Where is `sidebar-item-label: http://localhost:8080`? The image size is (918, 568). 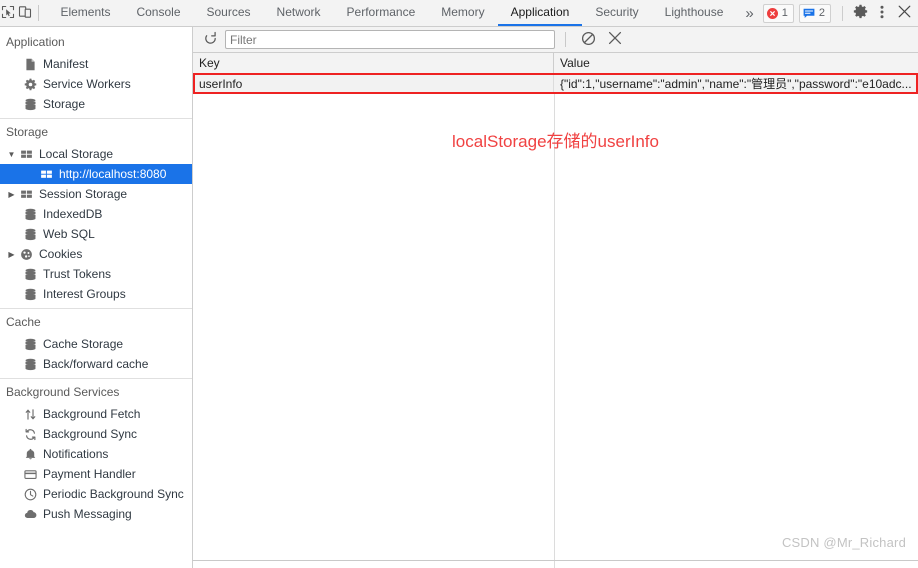
sidebar-item-label: http://localhost:8080 is located at coordinates (113, 174).